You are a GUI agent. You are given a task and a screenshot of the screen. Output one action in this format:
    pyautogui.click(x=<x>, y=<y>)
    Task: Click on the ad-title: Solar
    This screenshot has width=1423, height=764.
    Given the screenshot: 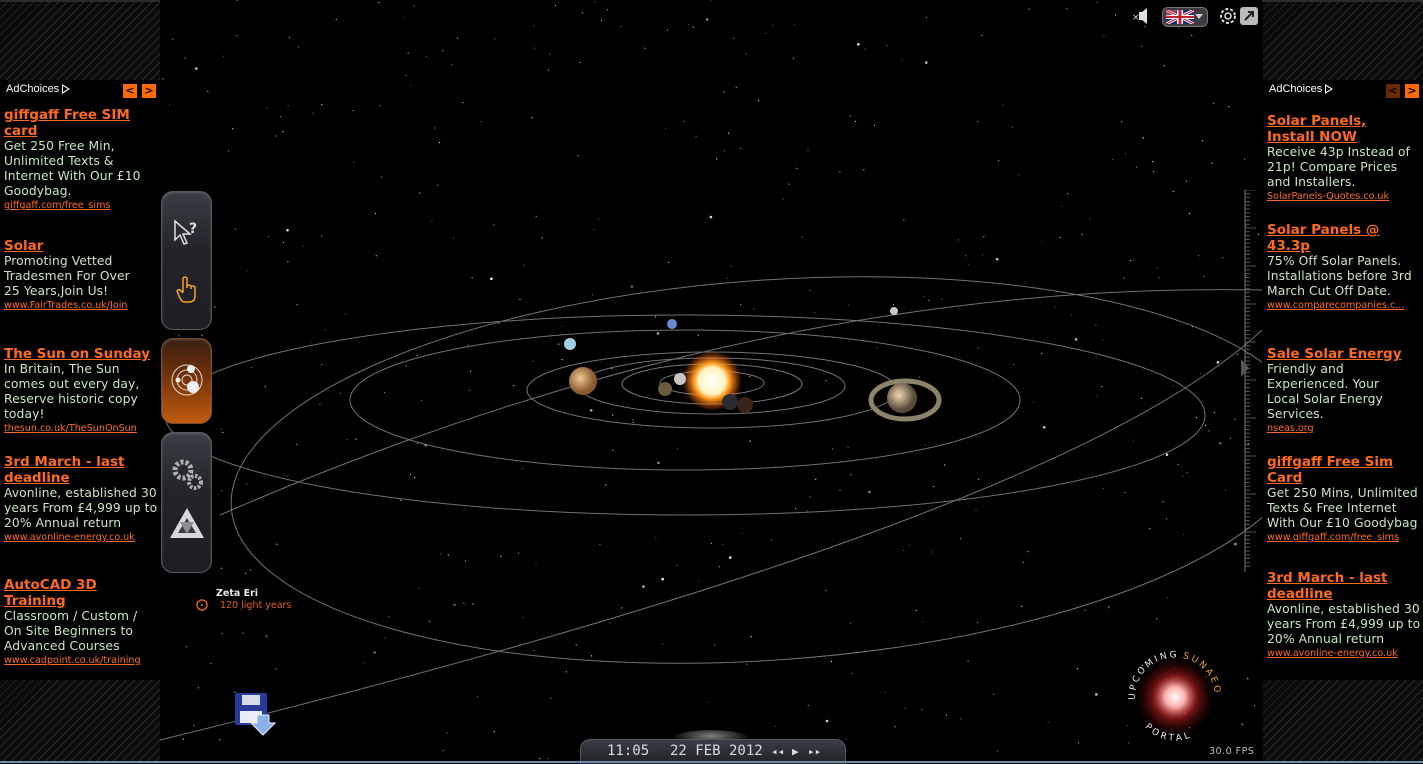 What is the action you would take?
    pyautogui.click(x=81, y=246)
    